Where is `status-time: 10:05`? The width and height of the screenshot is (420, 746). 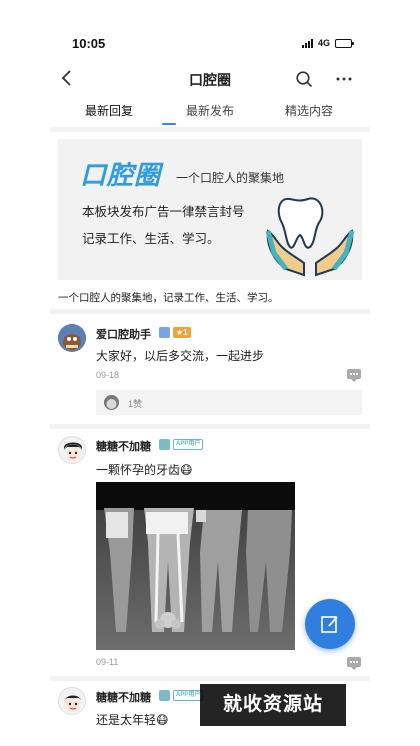
status-time: 10:05 is located at coordinates (89, 43).